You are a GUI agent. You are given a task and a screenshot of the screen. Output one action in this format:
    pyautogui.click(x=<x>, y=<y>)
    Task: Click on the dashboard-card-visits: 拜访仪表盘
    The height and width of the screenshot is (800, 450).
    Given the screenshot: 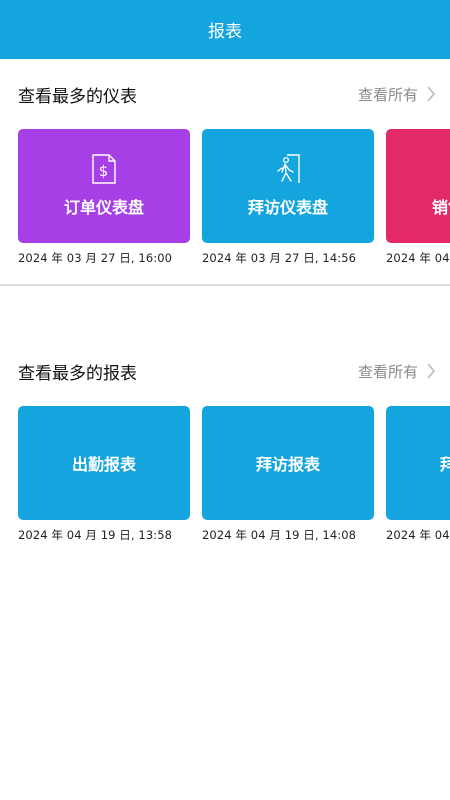 What is the action you would take?
    pyautogui.click(x=288, y=186)
    